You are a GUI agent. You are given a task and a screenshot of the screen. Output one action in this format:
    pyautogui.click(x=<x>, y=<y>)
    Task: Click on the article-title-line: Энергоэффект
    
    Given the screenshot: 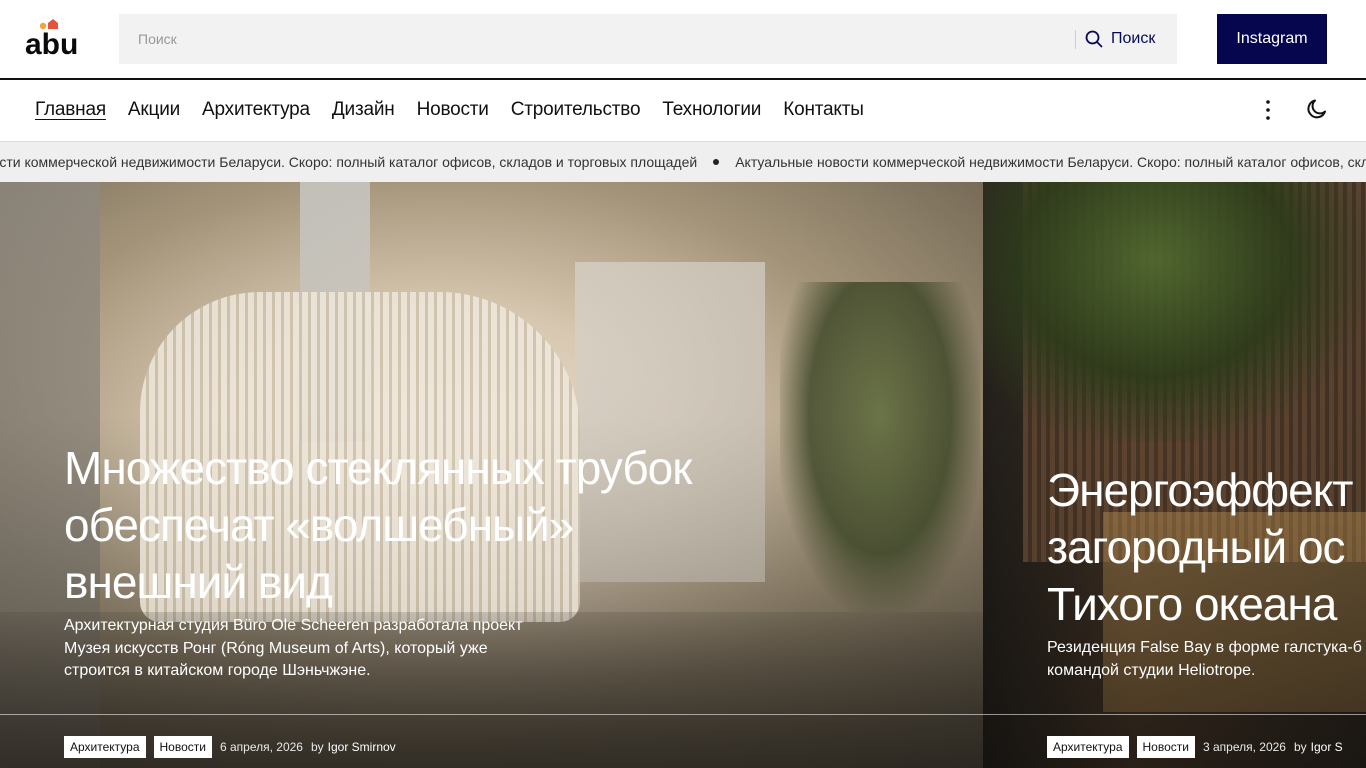 What is the action you would take?
    pyautogui.click(x=1200, y=490)
    